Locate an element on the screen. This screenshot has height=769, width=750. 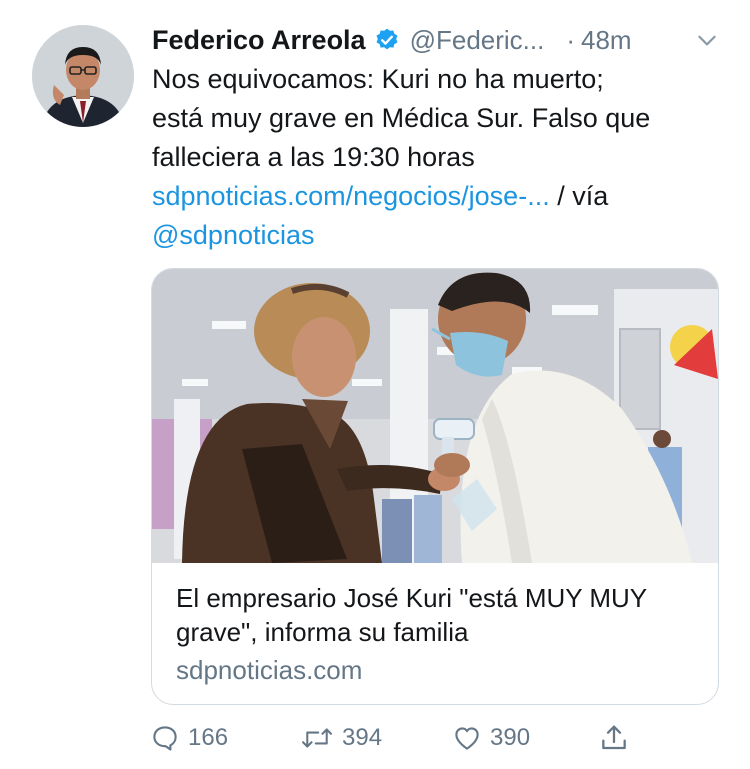
author-avatar is located at coordinates (83, 76).